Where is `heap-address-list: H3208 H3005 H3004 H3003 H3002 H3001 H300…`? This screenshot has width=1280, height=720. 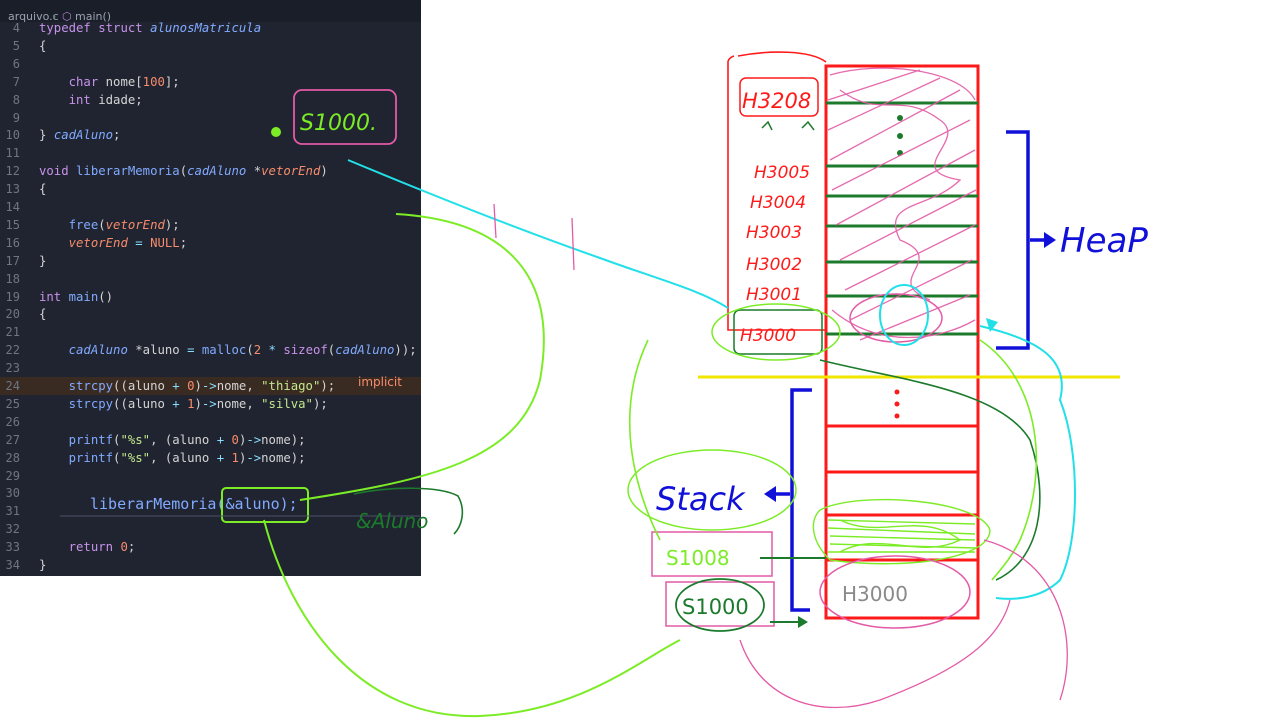
heap-address-list: H3208 H3005 H3004 H3003 H3002 H3001 H300… is located at coordinates (775, 217).